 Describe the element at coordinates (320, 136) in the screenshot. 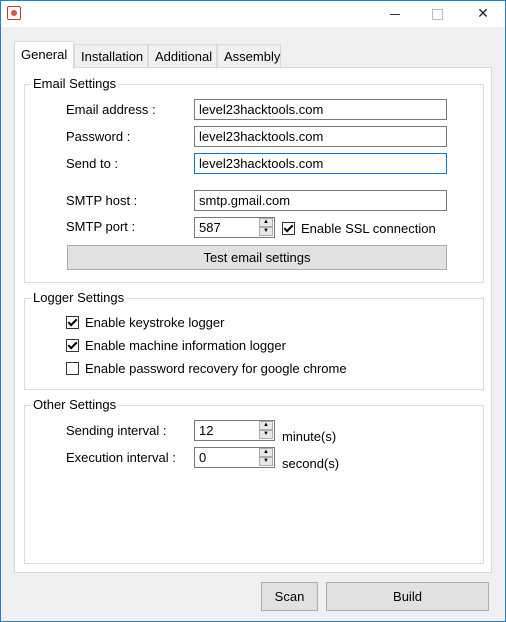

I see `password-input` at that location.